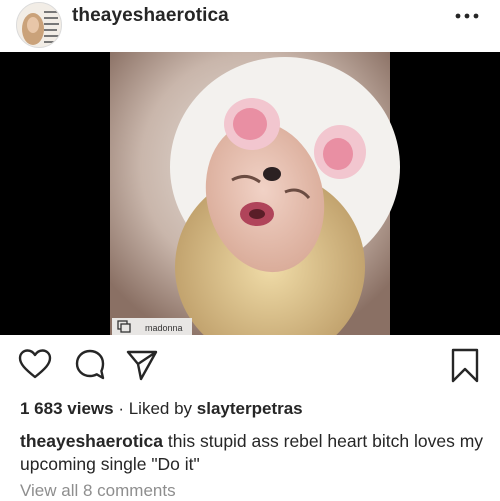 This screenshot has width=500, height=501. What do you see at coordinates (142, 367) in the screenshot?
I see `paper-plane-icon` at bounding box center [142, 367].